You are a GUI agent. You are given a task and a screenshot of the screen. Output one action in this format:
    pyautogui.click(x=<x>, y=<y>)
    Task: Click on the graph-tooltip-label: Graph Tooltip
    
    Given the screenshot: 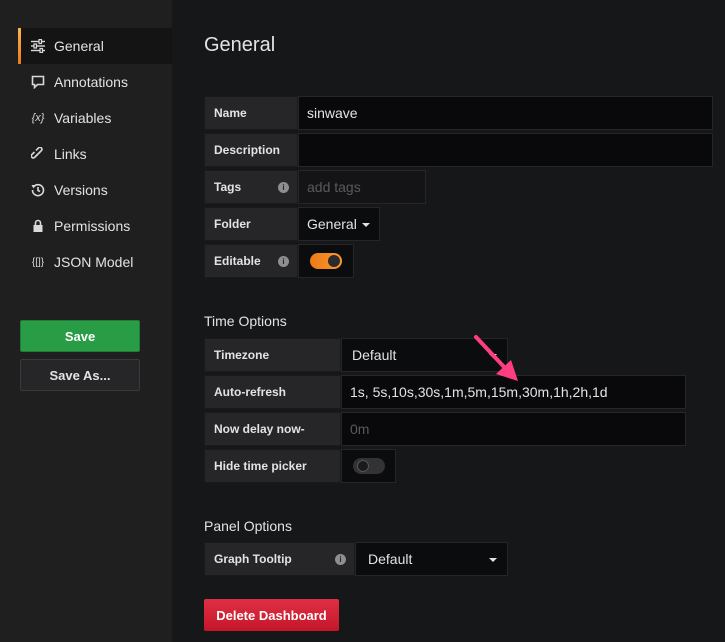 What is the action you would take?
    pyautogui.click(x=253, y=559)
    